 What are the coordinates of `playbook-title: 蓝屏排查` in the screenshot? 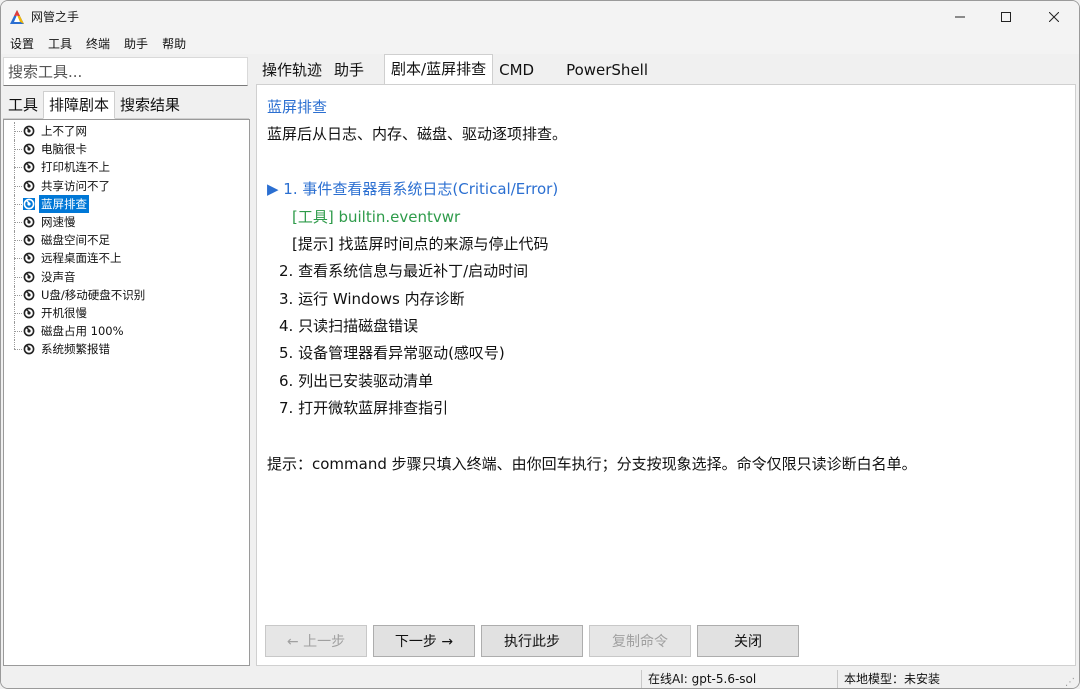 It's located at (297, 107).